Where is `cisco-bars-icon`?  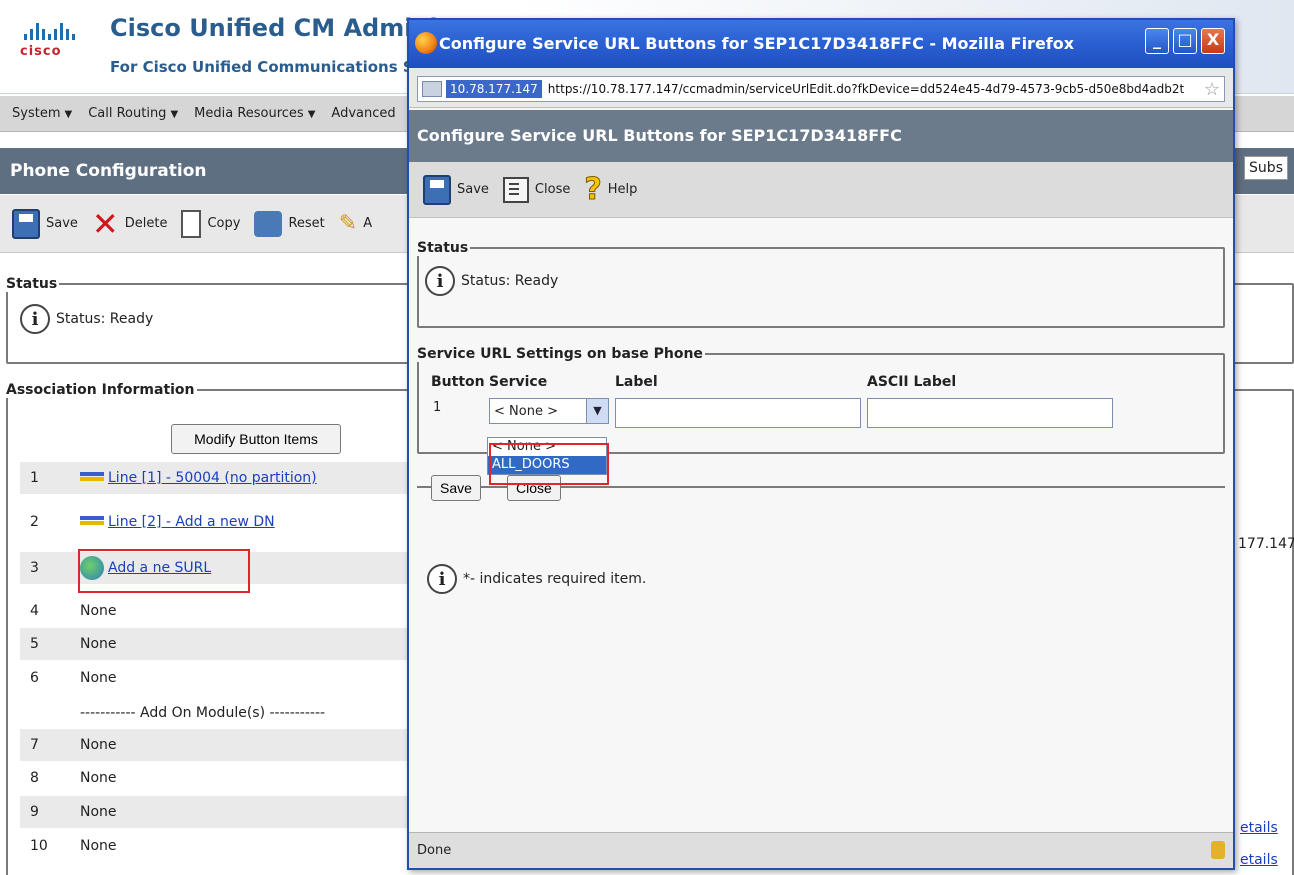 cisco-bars-icon is located at coordinates (62, 31).